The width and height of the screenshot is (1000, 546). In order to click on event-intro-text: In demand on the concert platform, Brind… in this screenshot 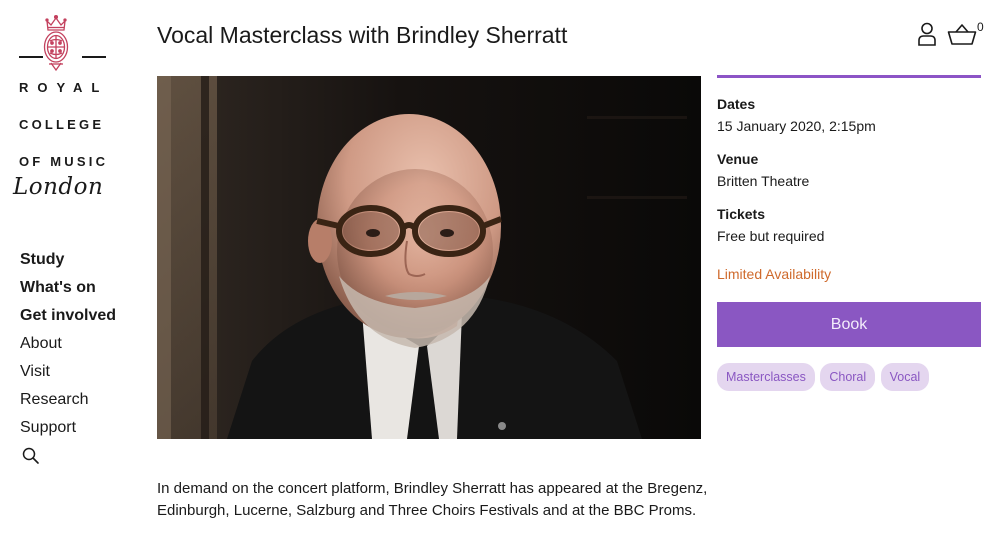, I will do `click(432, 499)`.